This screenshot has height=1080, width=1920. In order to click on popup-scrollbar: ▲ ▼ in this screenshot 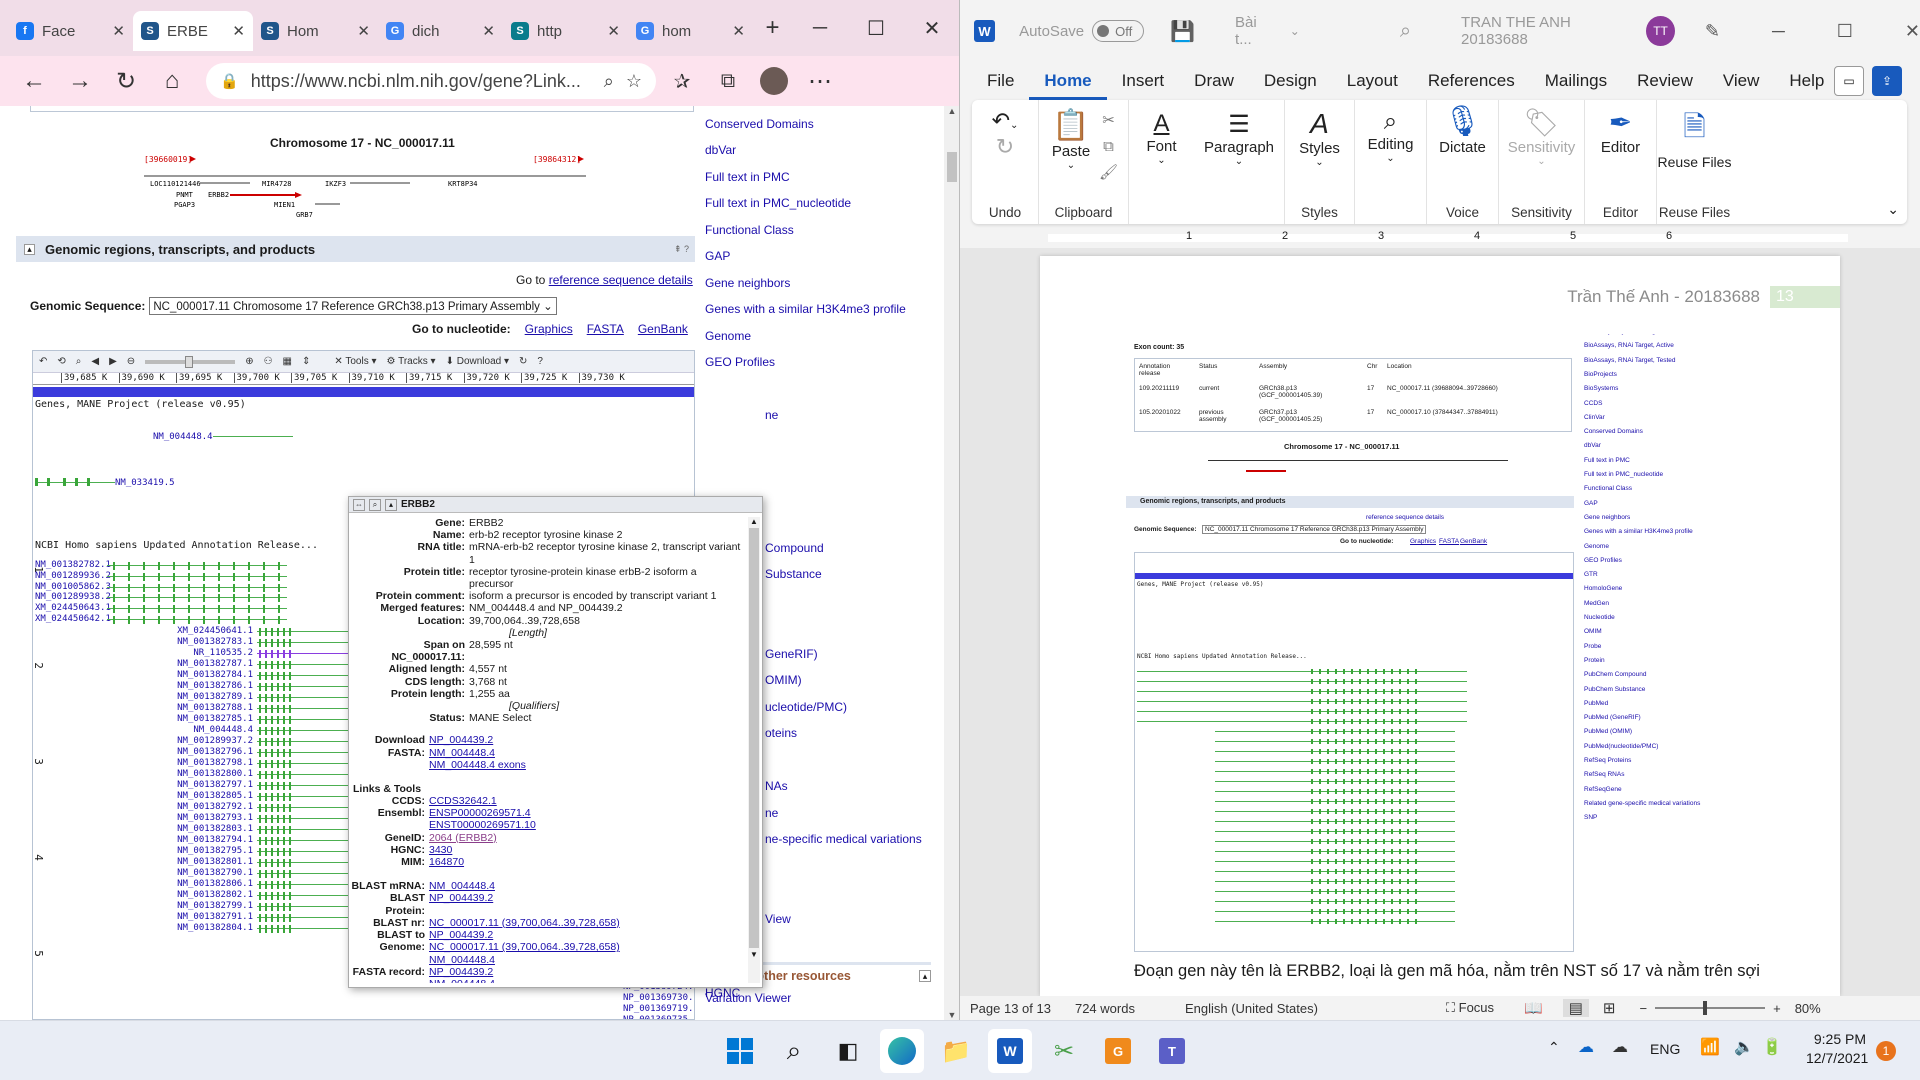, I will do `click(754, 750)`.